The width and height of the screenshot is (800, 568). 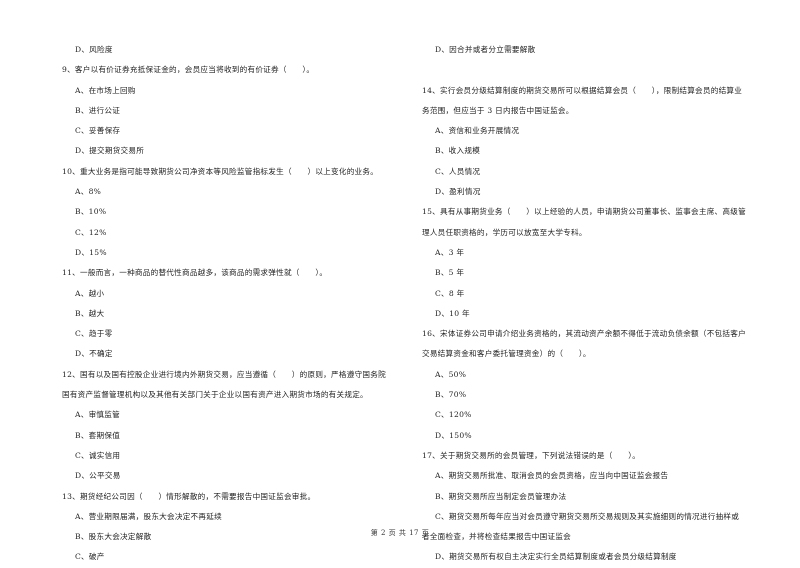 I want to click on option-a: A、审慎监管, so click(x=97, y=415).